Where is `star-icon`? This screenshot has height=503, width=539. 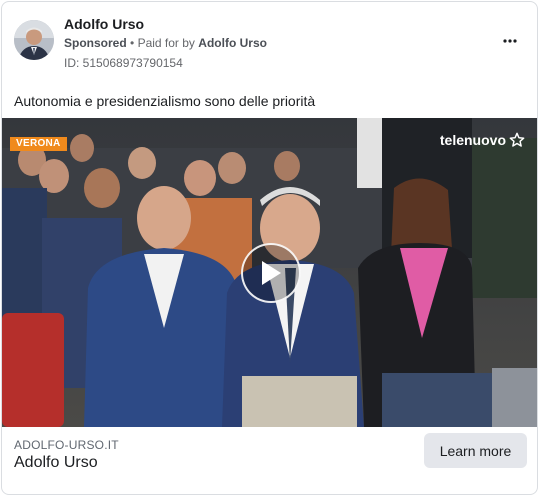
star-icon is located at coordinates (517, 139).